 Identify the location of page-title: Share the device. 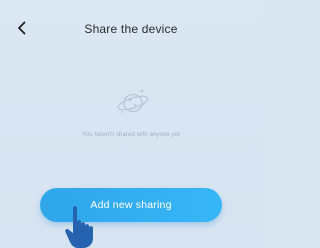
(131, 29).